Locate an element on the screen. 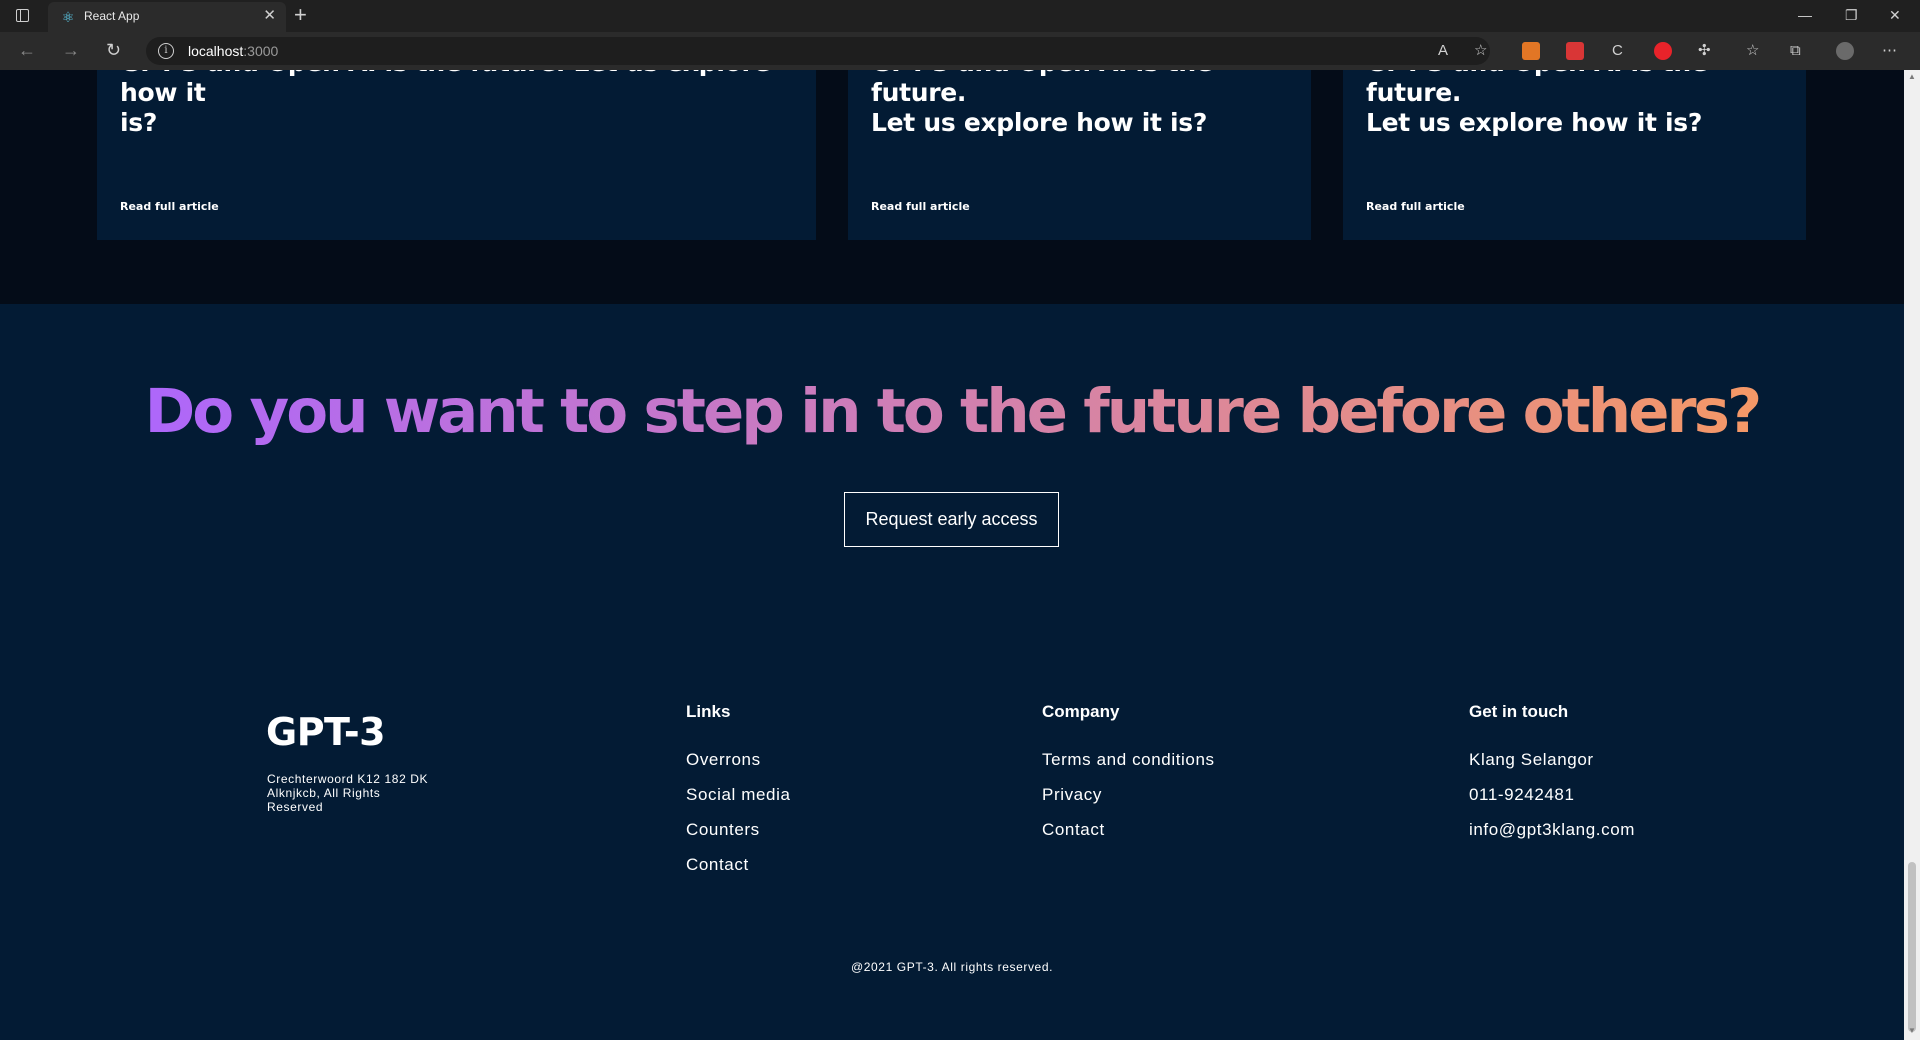 Image resolution: width=1920 pixels, height=1040 pixels. footer-link-privacy: Privacy is located at coordinates (1128, 794).